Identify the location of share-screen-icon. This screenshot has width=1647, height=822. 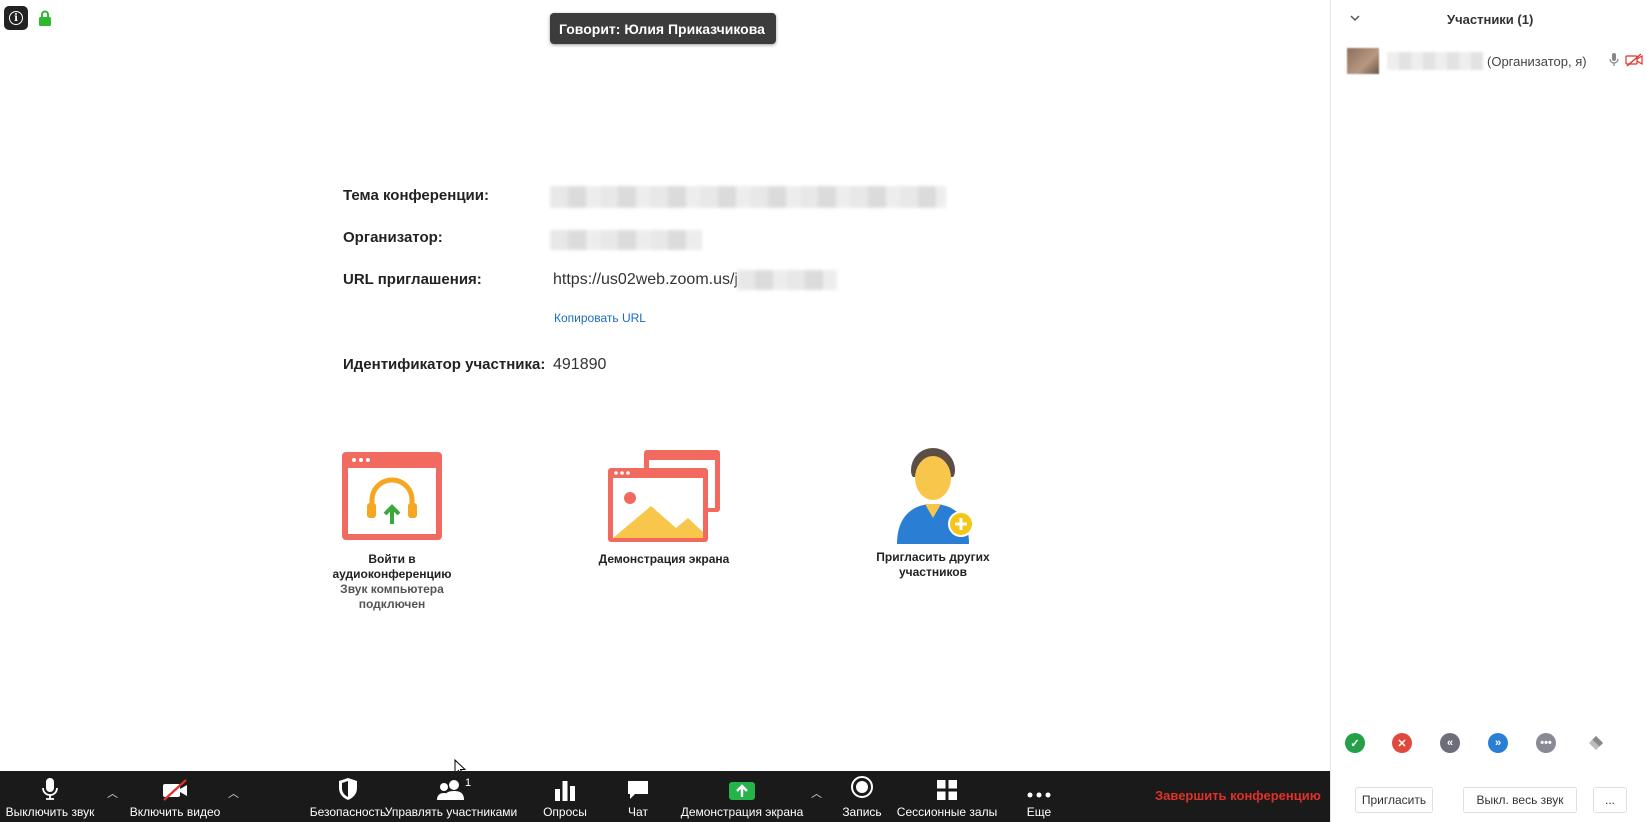
(664, 496).